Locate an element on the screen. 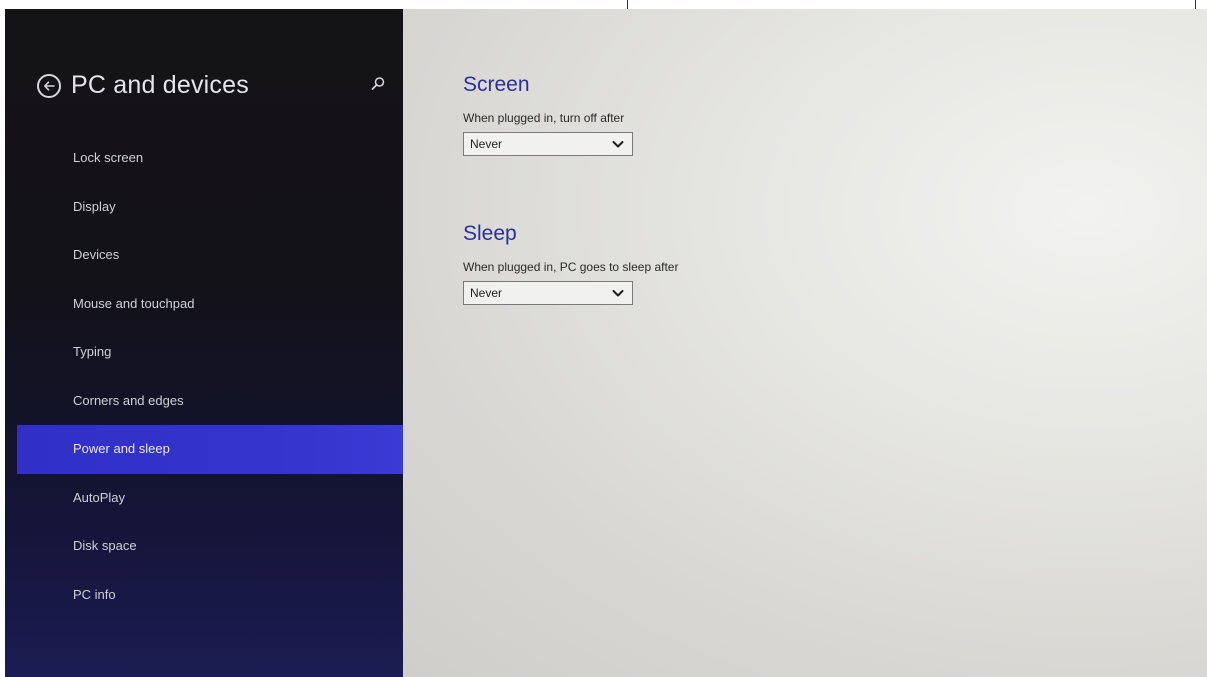  screen-timeout-dropdown: Never is located at coordinates (548, 144).